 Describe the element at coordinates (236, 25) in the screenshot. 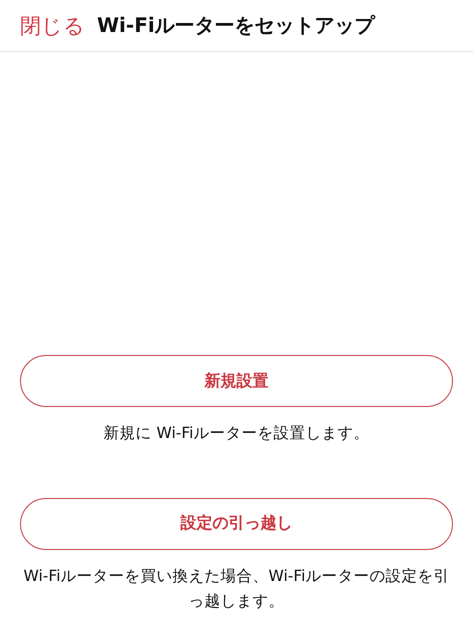

I see `window-title: Wi-Fiルーターをセットアップ` at that location.